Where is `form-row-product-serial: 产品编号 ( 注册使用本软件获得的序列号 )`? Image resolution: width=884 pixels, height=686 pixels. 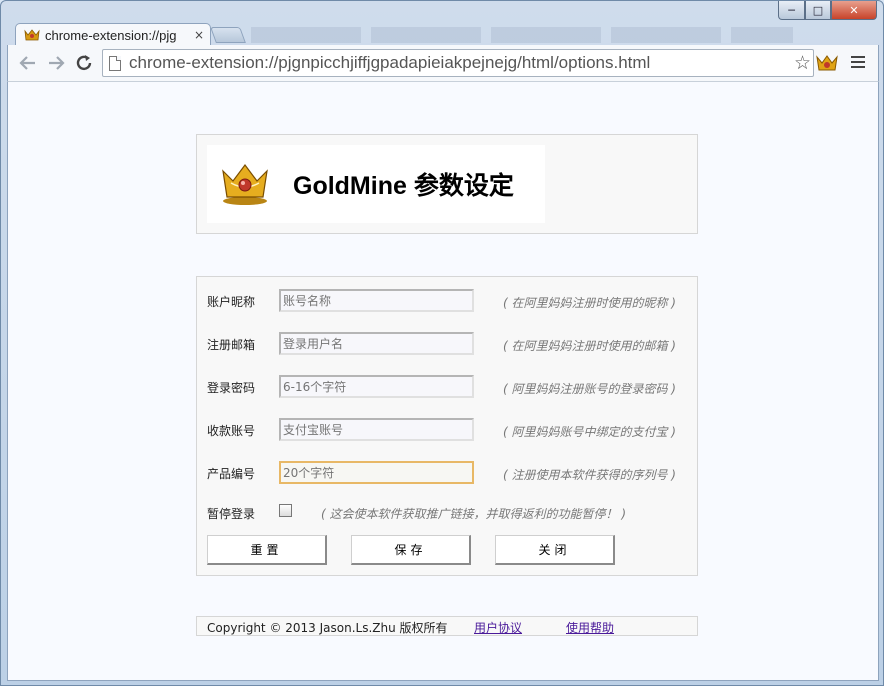
form-row-product-serial: 产品编号 ( 注册使用本软件获得的序列号 ) is located at coordinates (447, 473).